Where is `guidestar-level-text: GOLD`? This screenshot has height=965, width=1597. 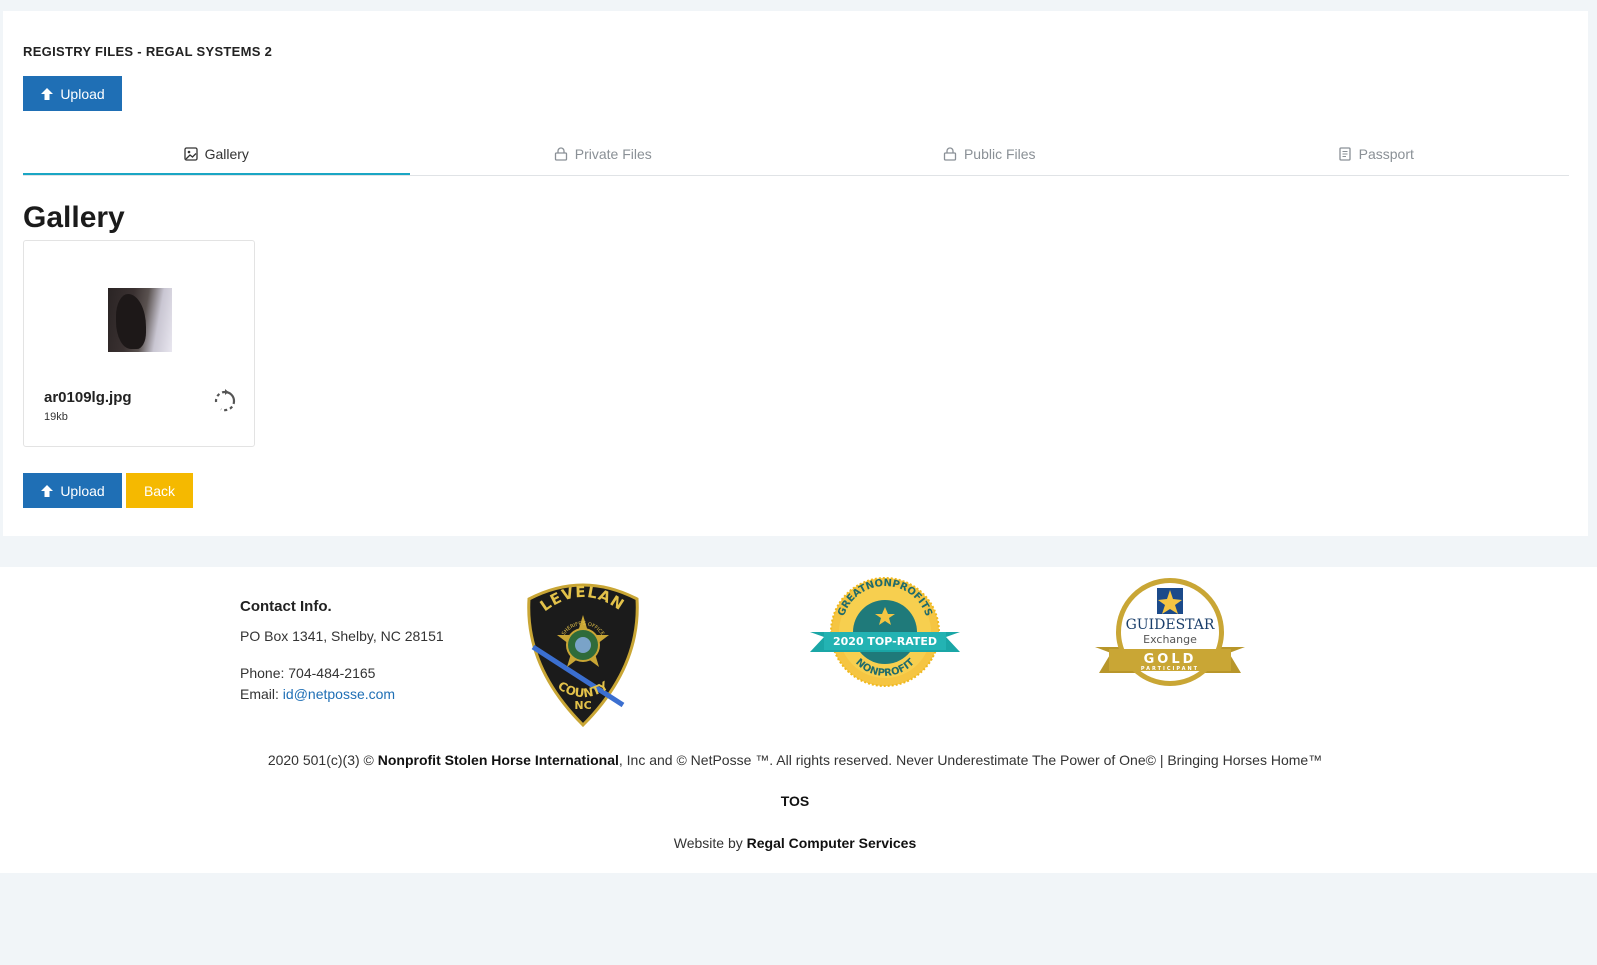
guidestar-level-text: GOLD is located at coordinates (1170, 659).